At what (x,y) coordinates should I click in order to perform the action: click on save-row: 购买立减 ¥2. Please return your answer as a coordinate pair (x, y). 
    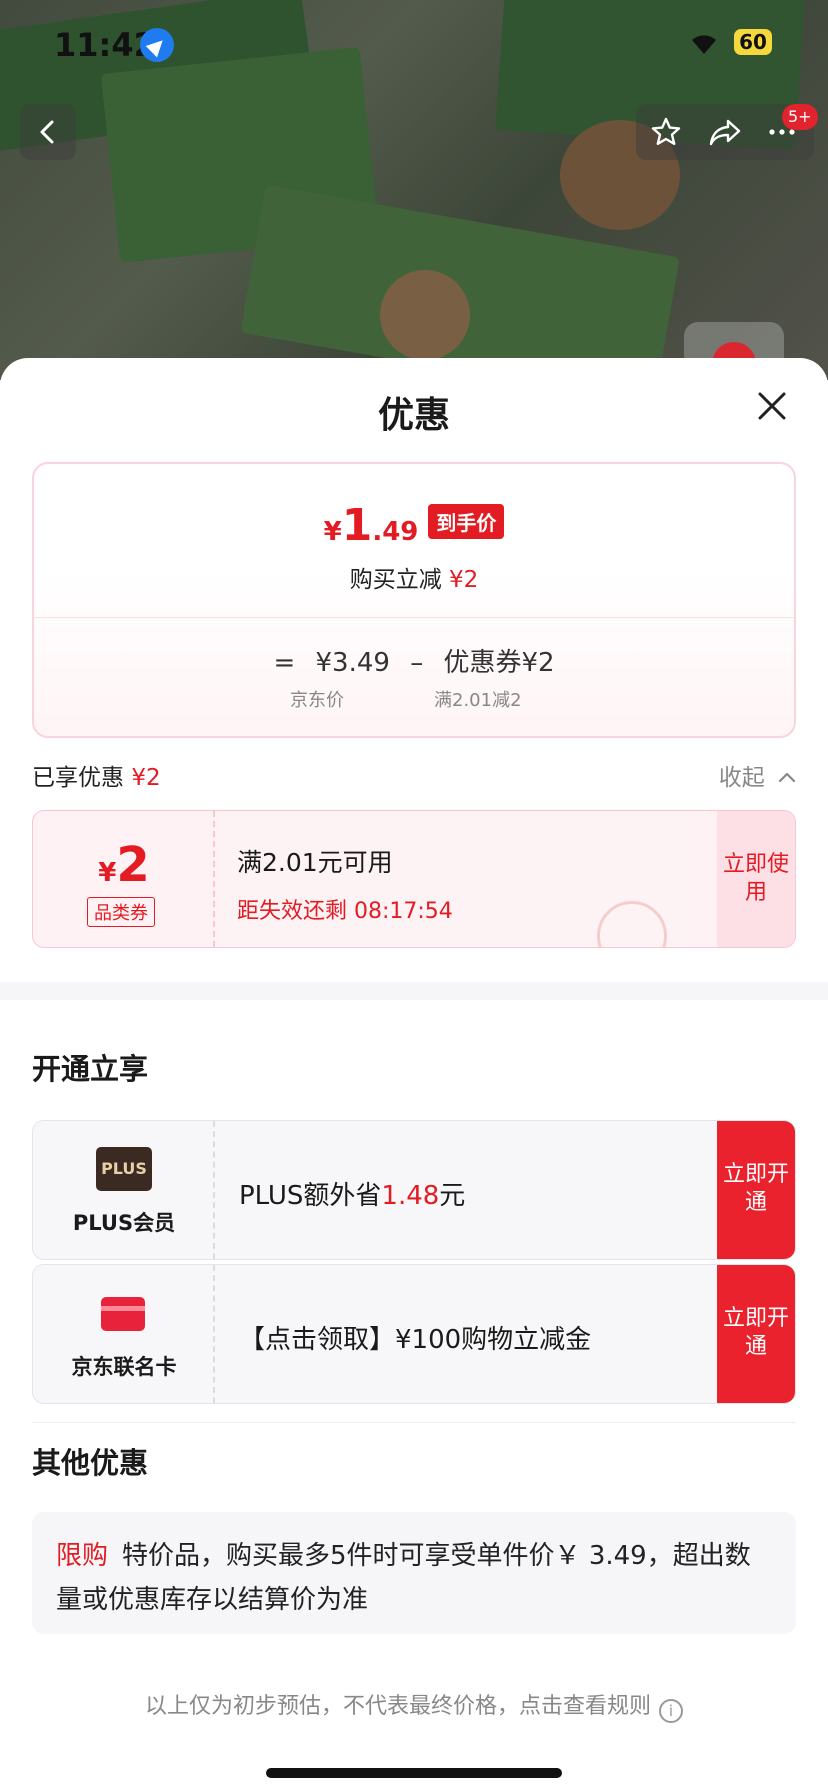
    Looking at the image, I should click on (414, 577).